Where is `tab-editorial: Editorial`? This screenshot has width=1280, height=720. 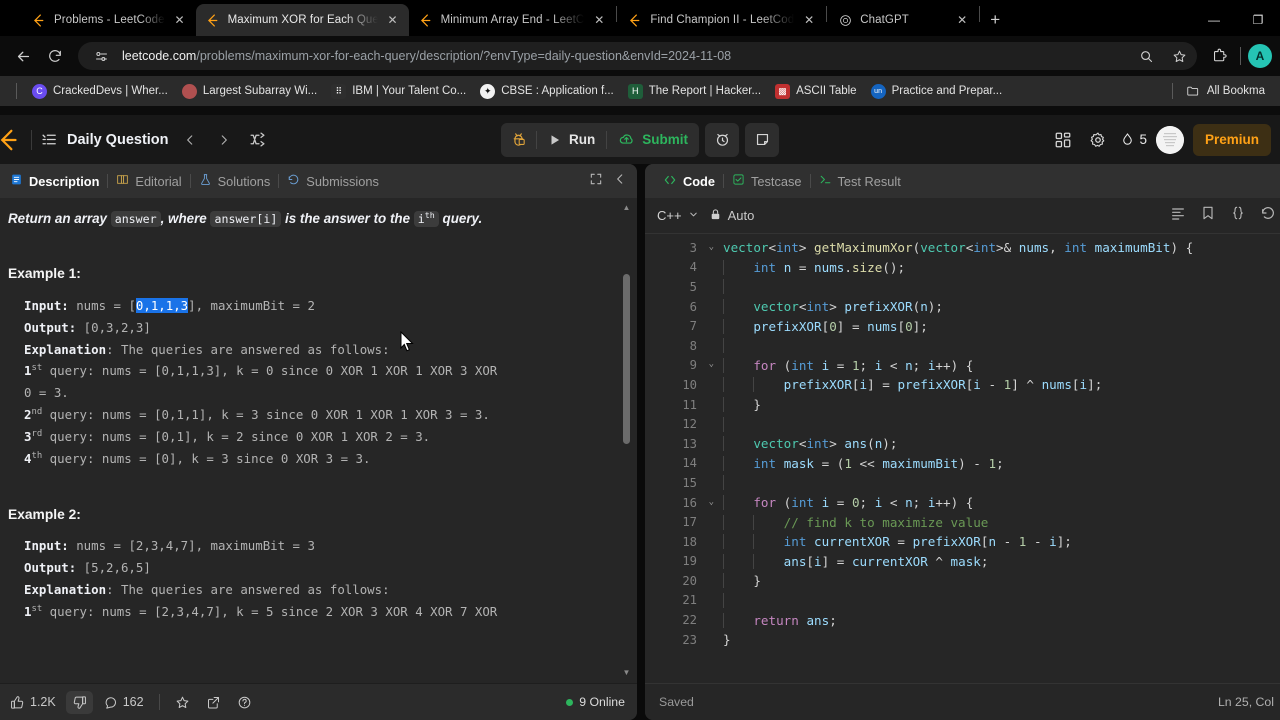
tab-editorial: Editorial is located at coordinates (148, 181).